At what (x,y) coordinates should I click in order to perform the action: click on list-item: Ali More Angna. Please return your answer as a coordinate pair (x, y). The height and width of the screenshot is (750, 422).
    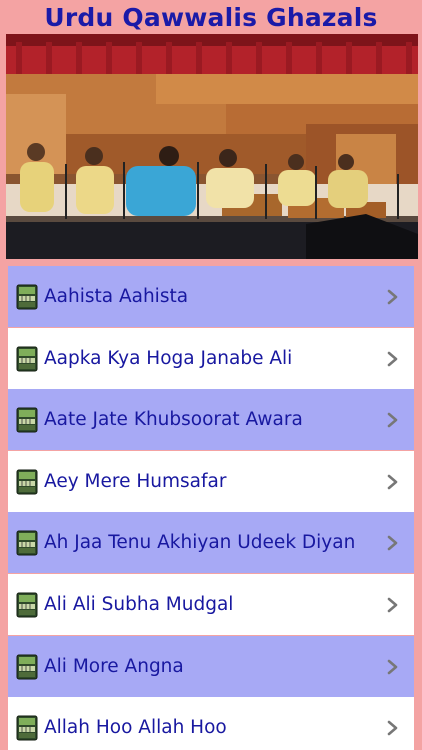
    Looking at the image, I should click on (211, 666).